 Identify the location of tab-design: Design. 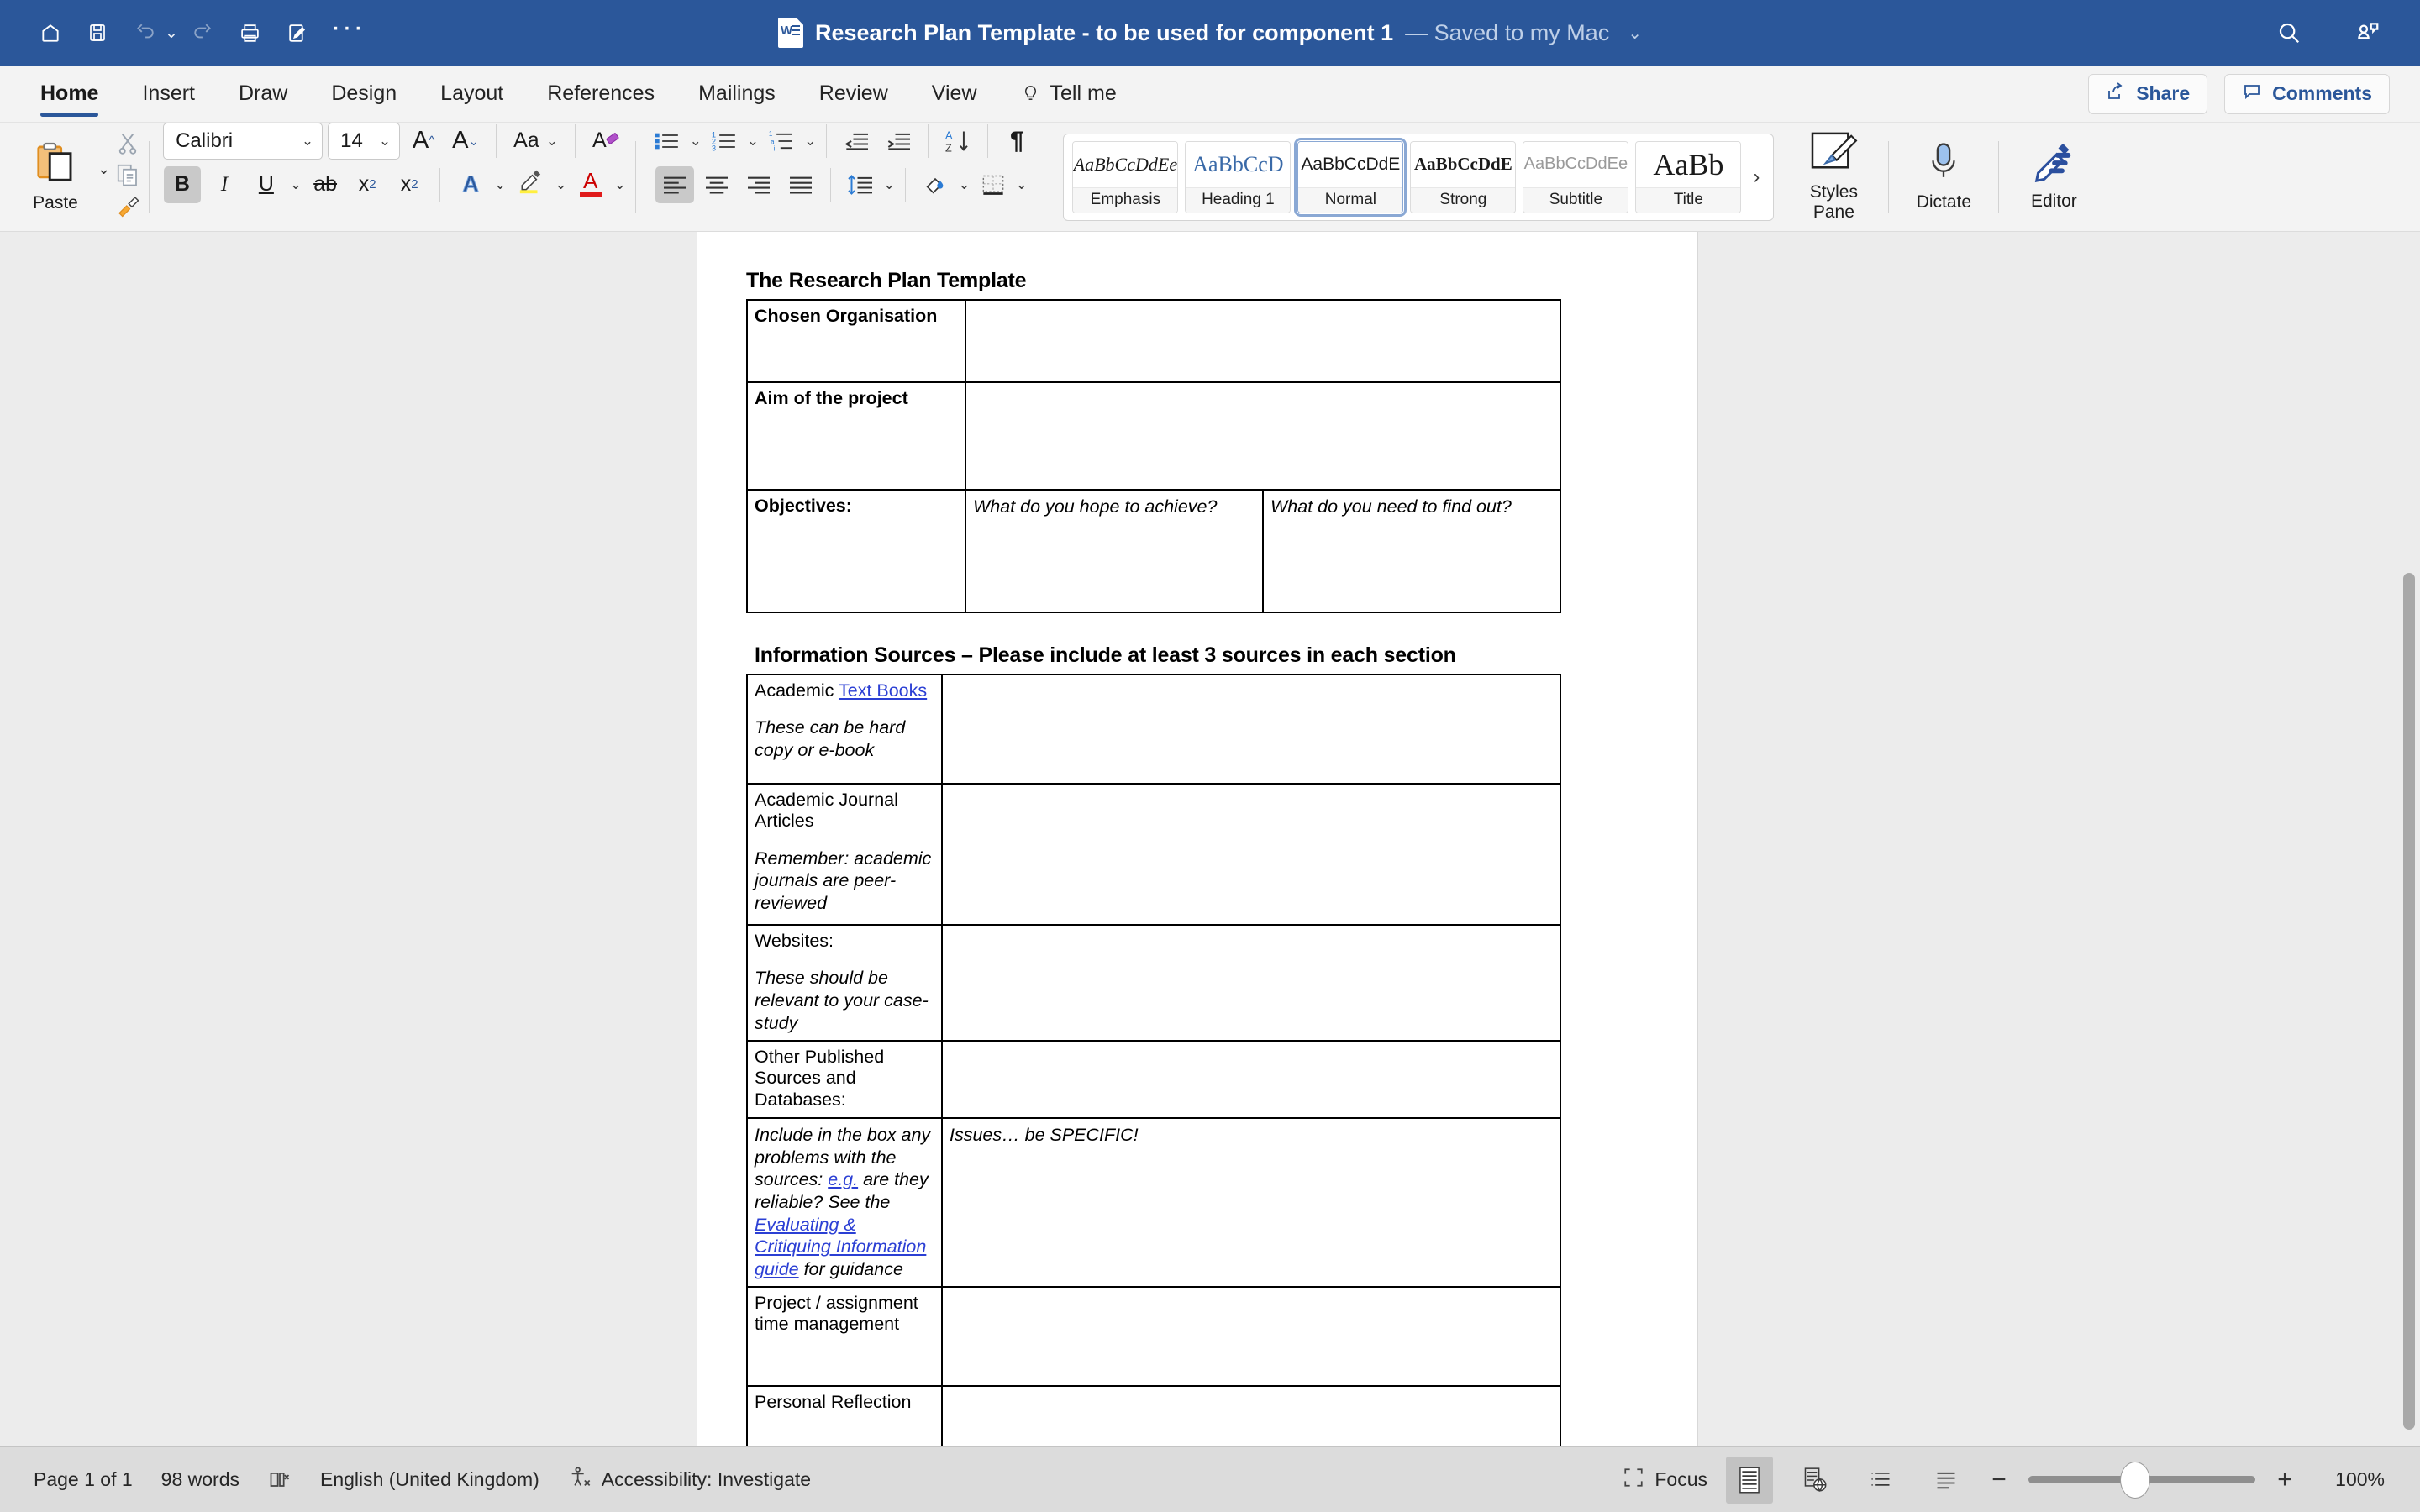
(363, 94).